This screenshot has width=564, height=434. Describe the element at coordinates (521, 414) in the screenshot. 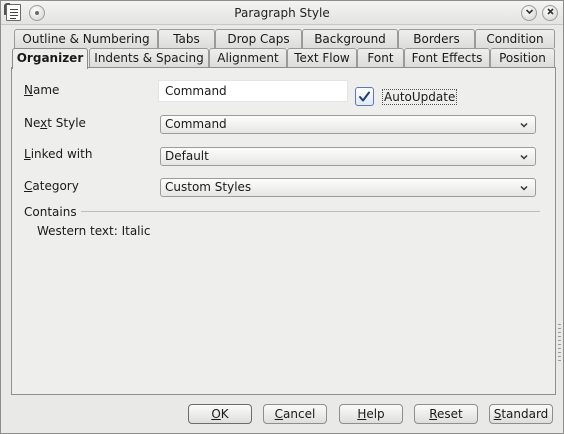

I see `standard-button: Standard` at that location.